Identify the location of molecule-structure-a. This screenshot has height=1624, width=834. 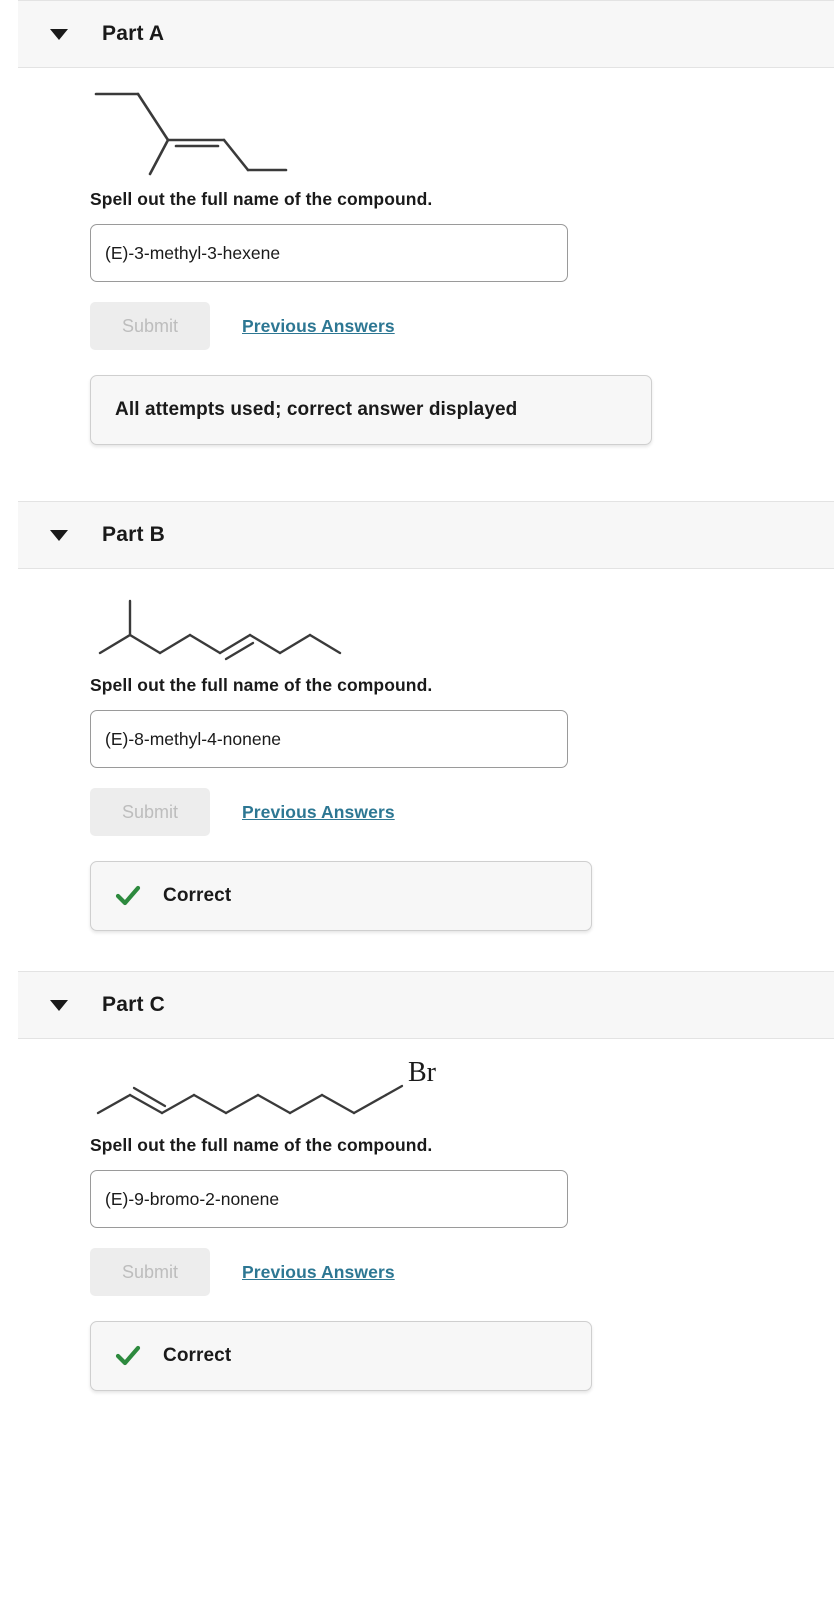
(452, 125).